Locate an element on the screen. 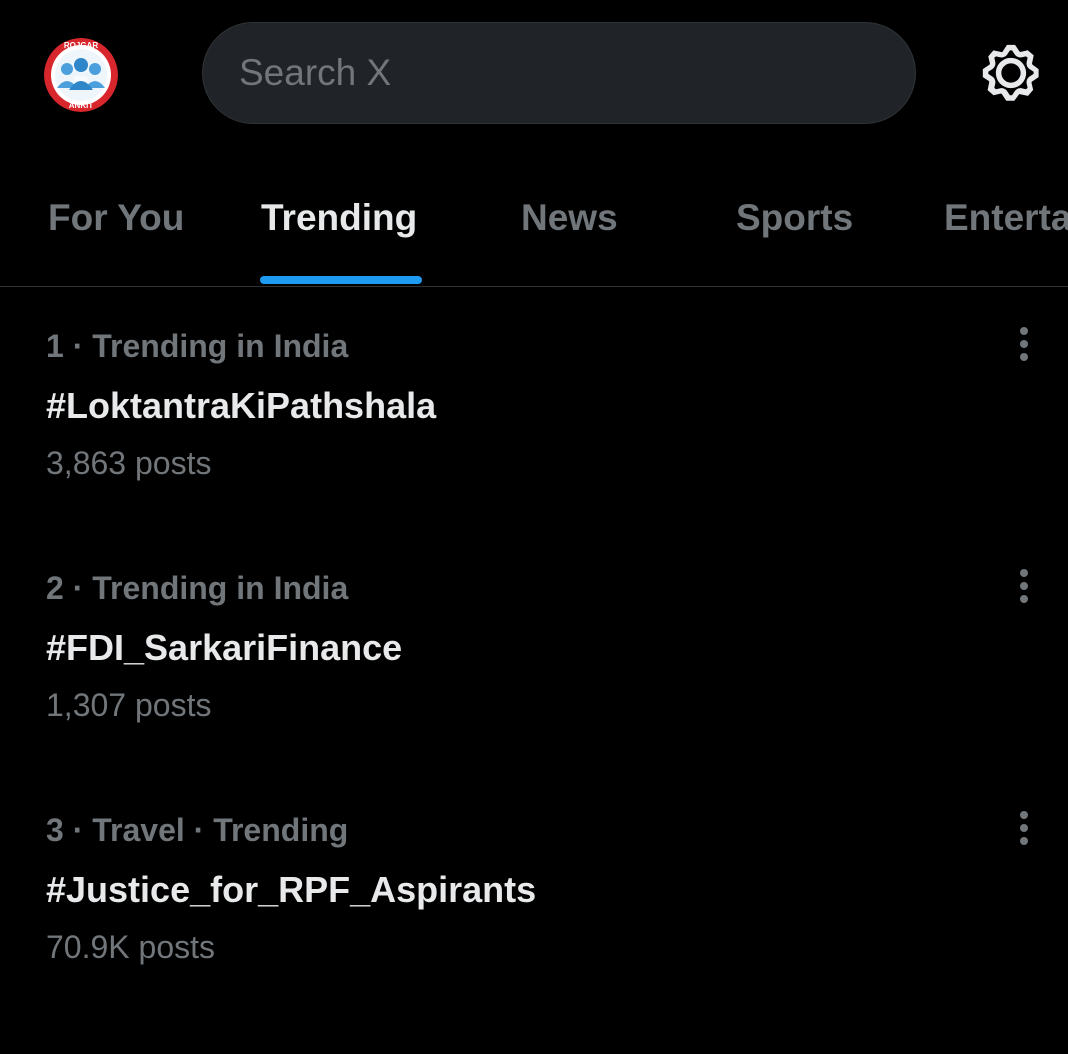 Image resolution: width=1068 pixels, height=1054 pixels. trend-post-count: 1,307 posts is located at coordinates (129, 705).